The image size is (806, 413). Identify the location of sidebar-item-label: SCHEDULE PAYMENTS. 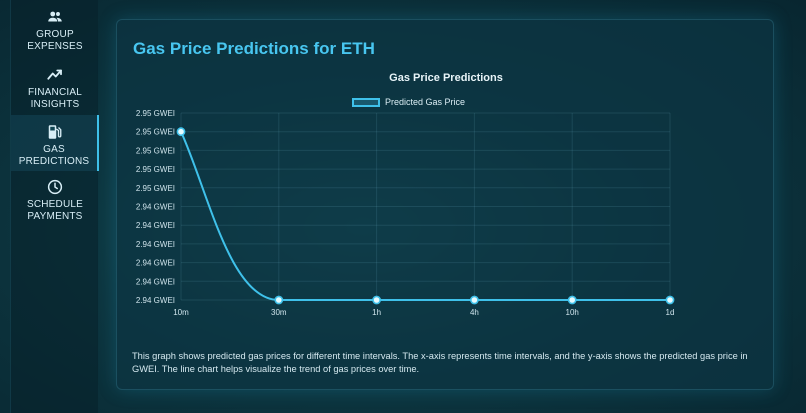
(55, 210).